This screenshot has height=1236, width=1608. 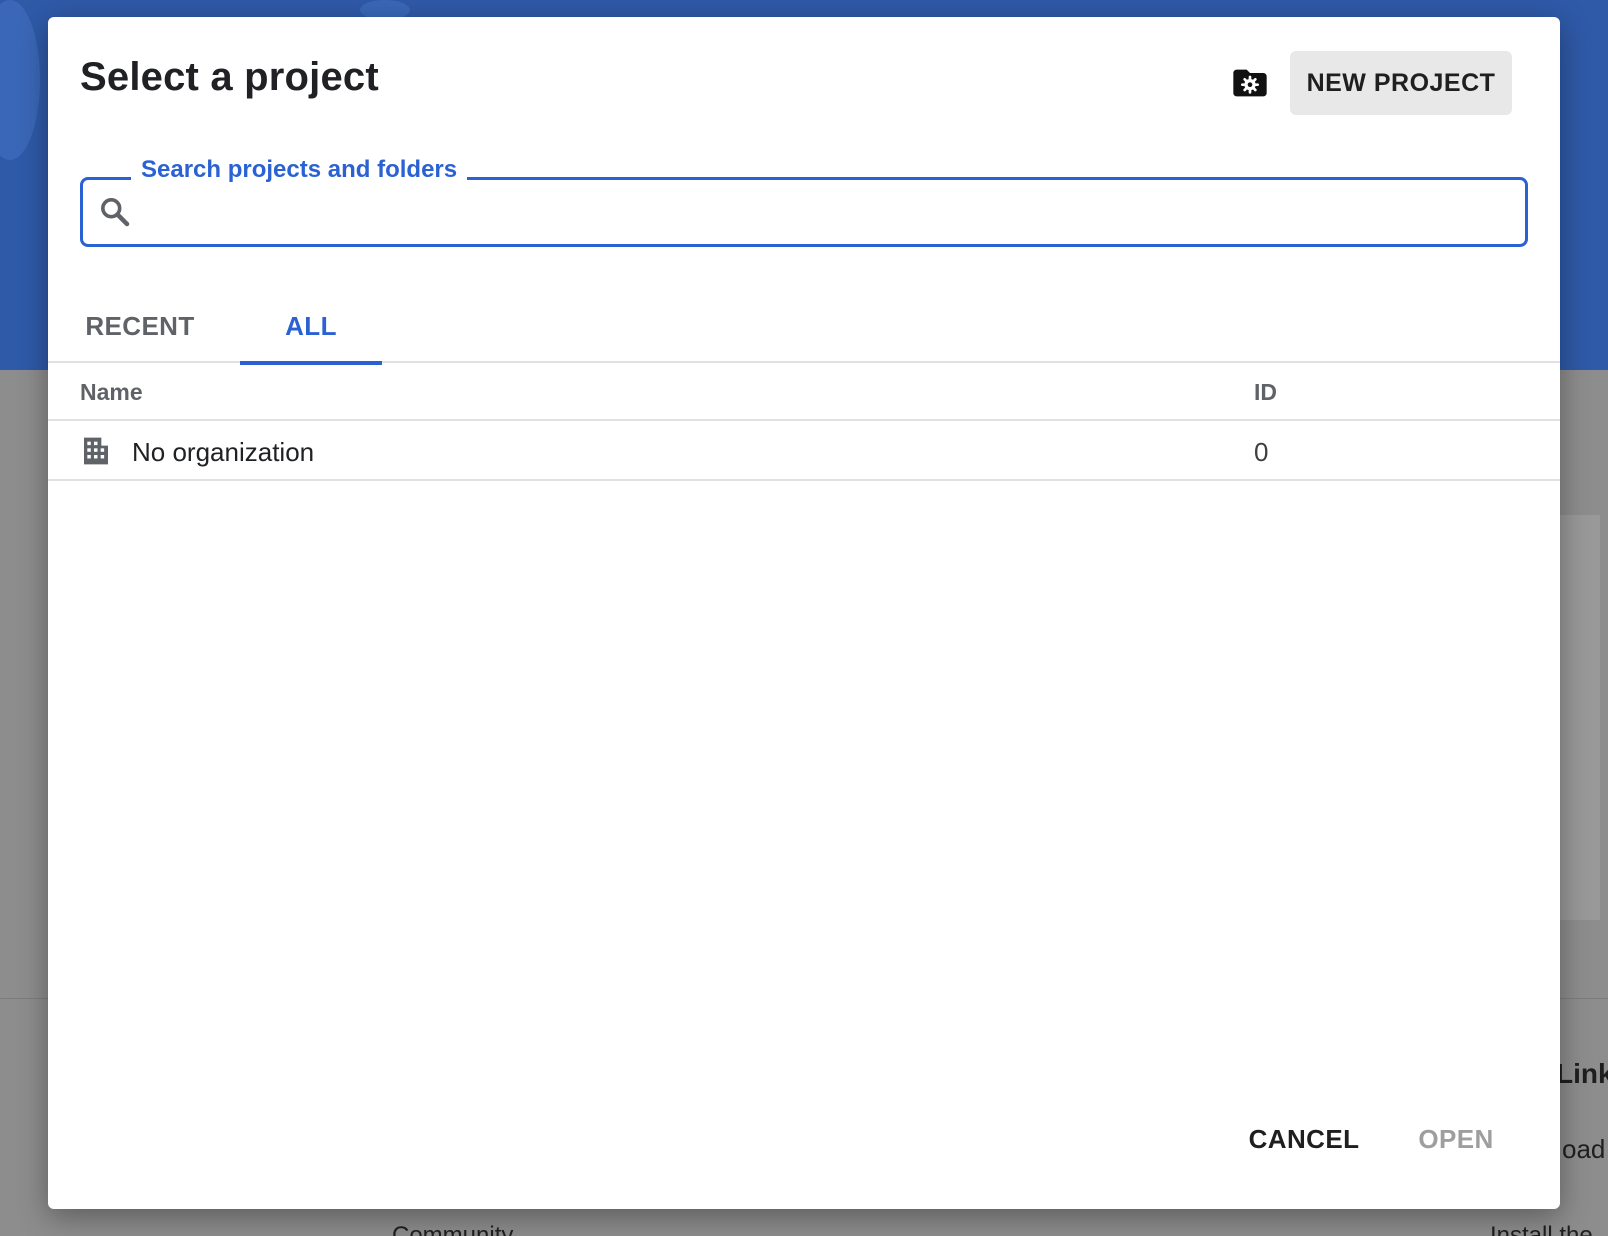 I want to click on table-row: No organization 0, so click(x=804, y=452).